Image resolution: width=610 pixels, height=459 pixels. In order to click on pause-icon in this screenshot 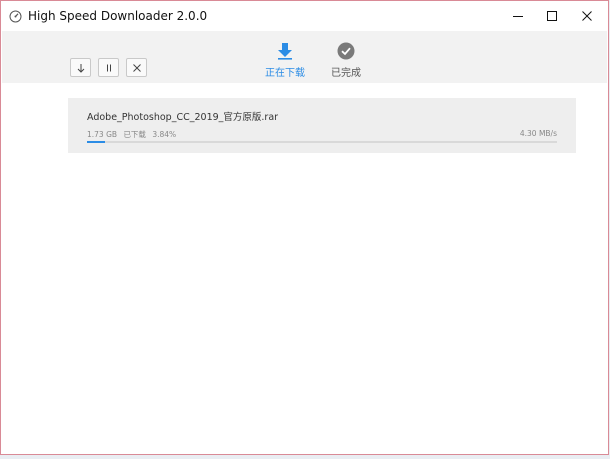, I will do `click(108, 67)`.